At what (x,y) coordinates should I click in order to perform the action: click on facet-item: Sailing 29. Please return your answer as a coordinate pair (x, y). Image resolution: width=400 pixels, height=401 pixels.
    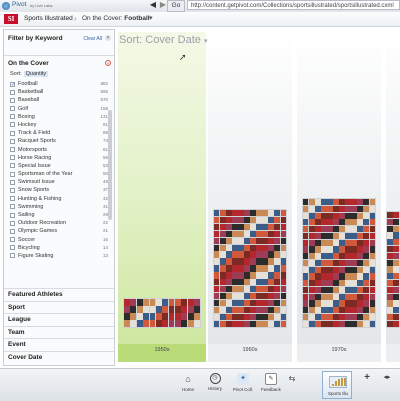
    Looking at the image, I should click on (58, 215).